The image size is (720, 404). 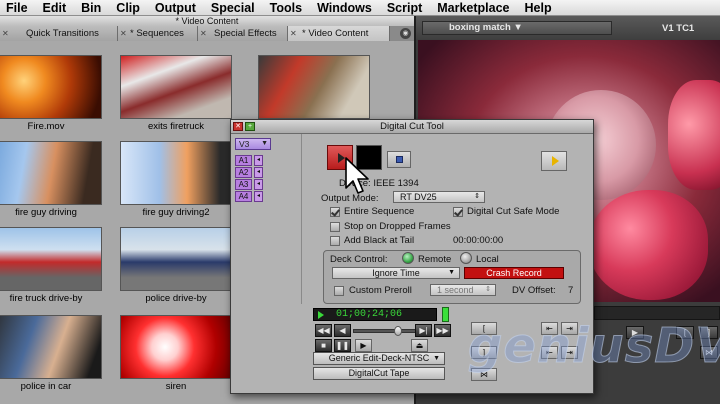 What do you see at coordinates (455, 290) in the screenshot?
I see `preroll-value: 1 second` at bounding box center [455, 290].